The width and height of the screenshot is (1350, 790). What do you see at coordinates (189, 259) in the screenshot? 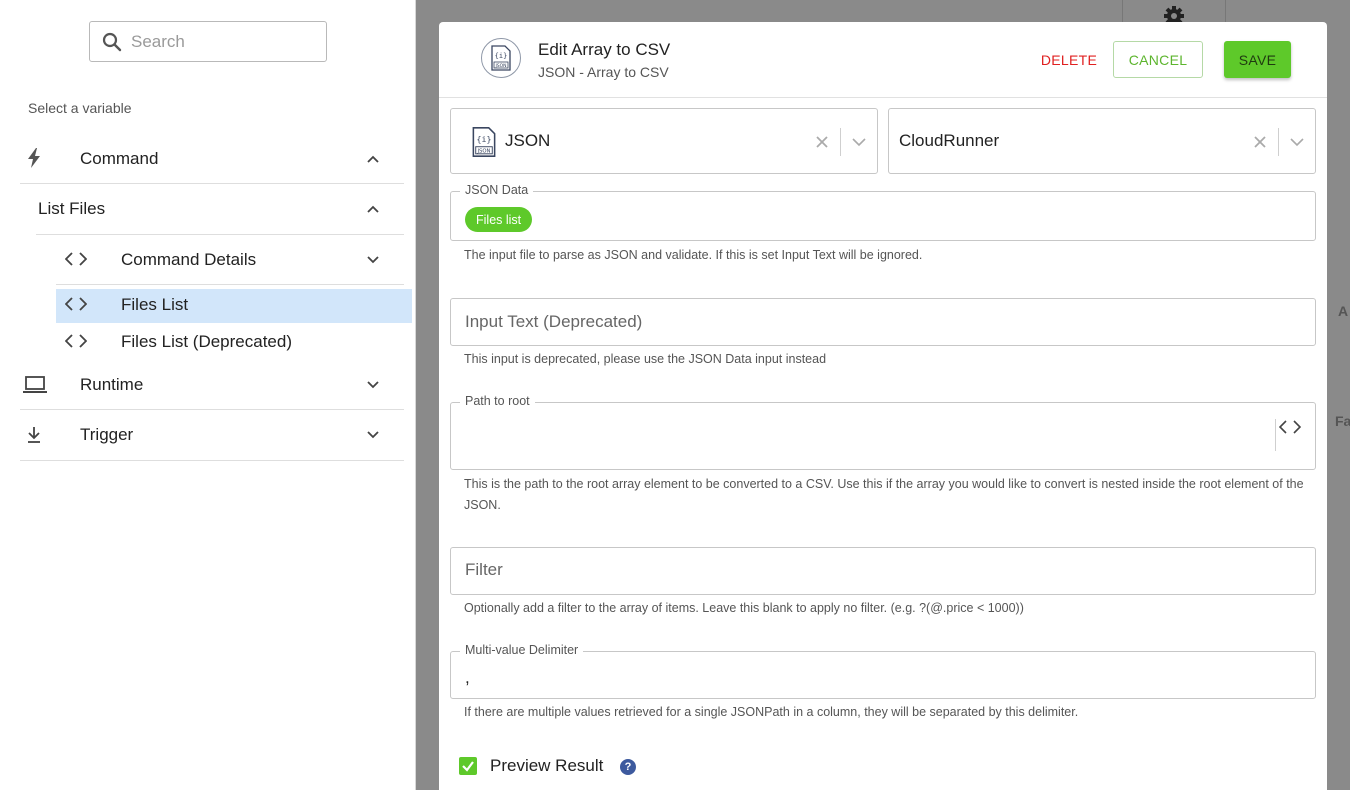
I see `tree-item-label: Command Details` at bounding box center [189, 259].